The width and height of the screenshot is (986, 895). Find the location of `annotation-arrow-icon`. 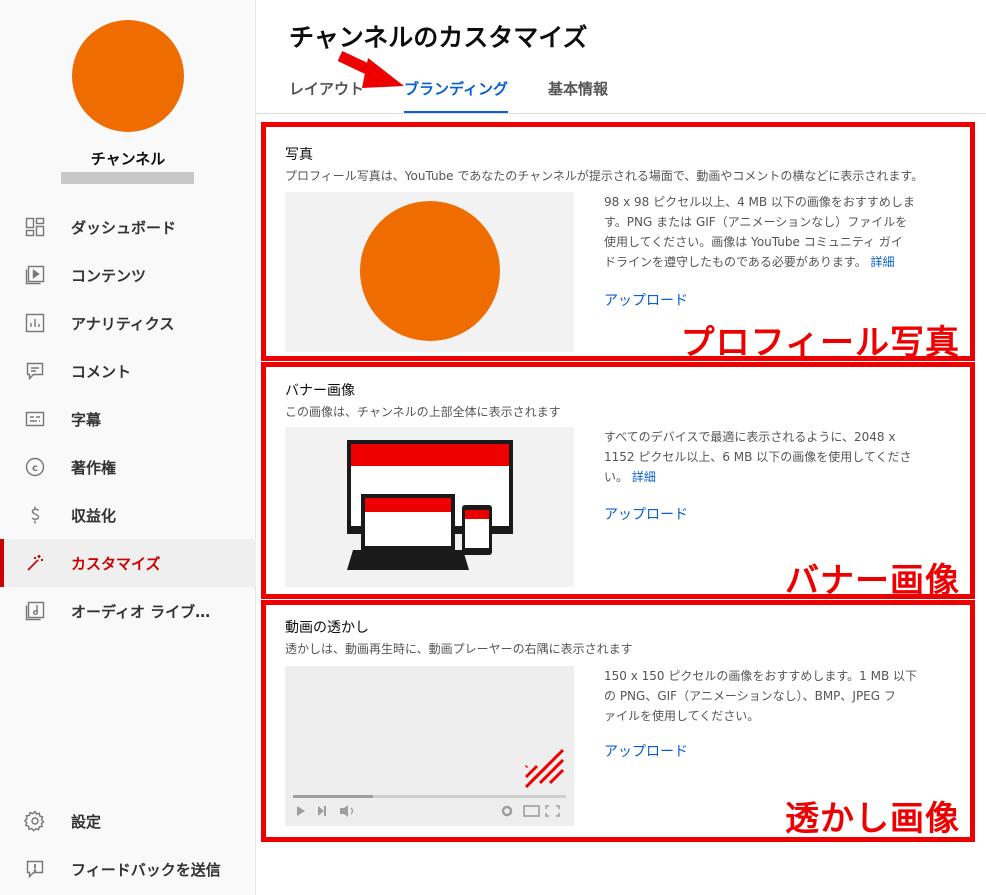

annotation-arrow-icon is located at coordinates (370, 69).